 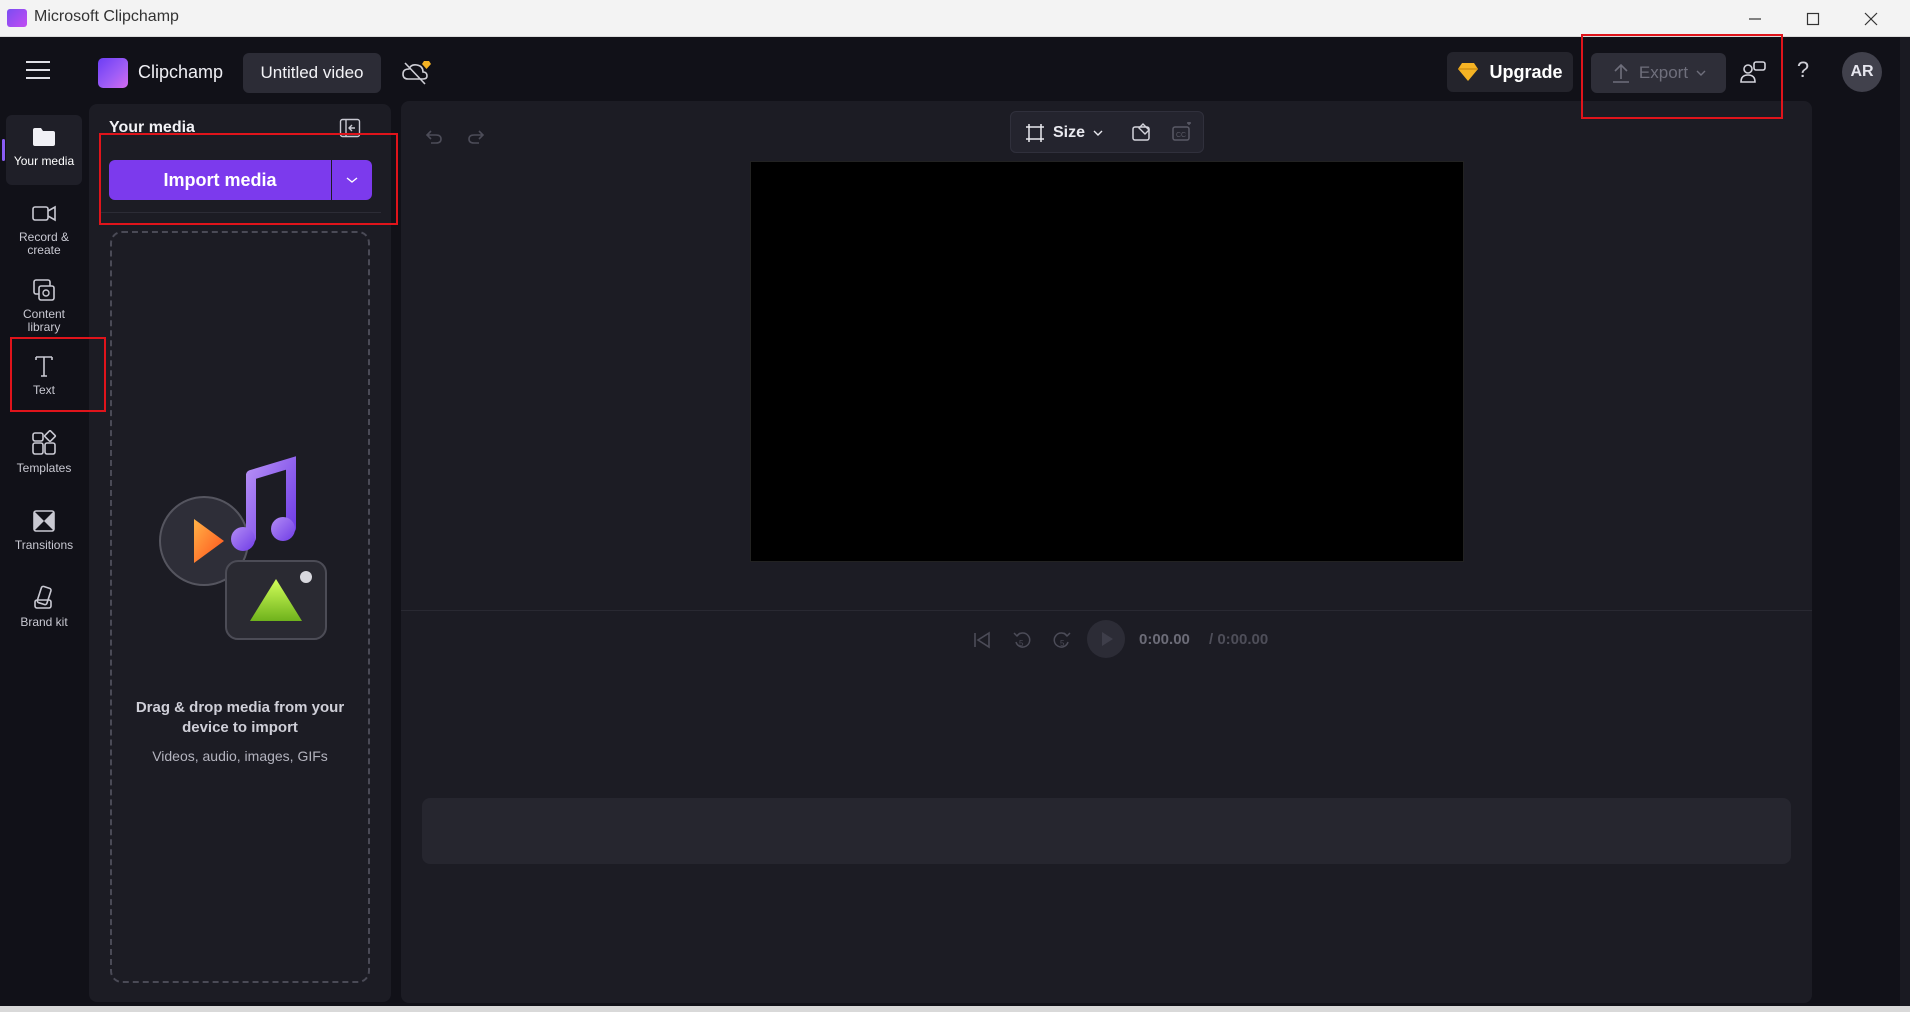 I want to click on sidebar-item-label: Templates, so click(x=44, y=468).